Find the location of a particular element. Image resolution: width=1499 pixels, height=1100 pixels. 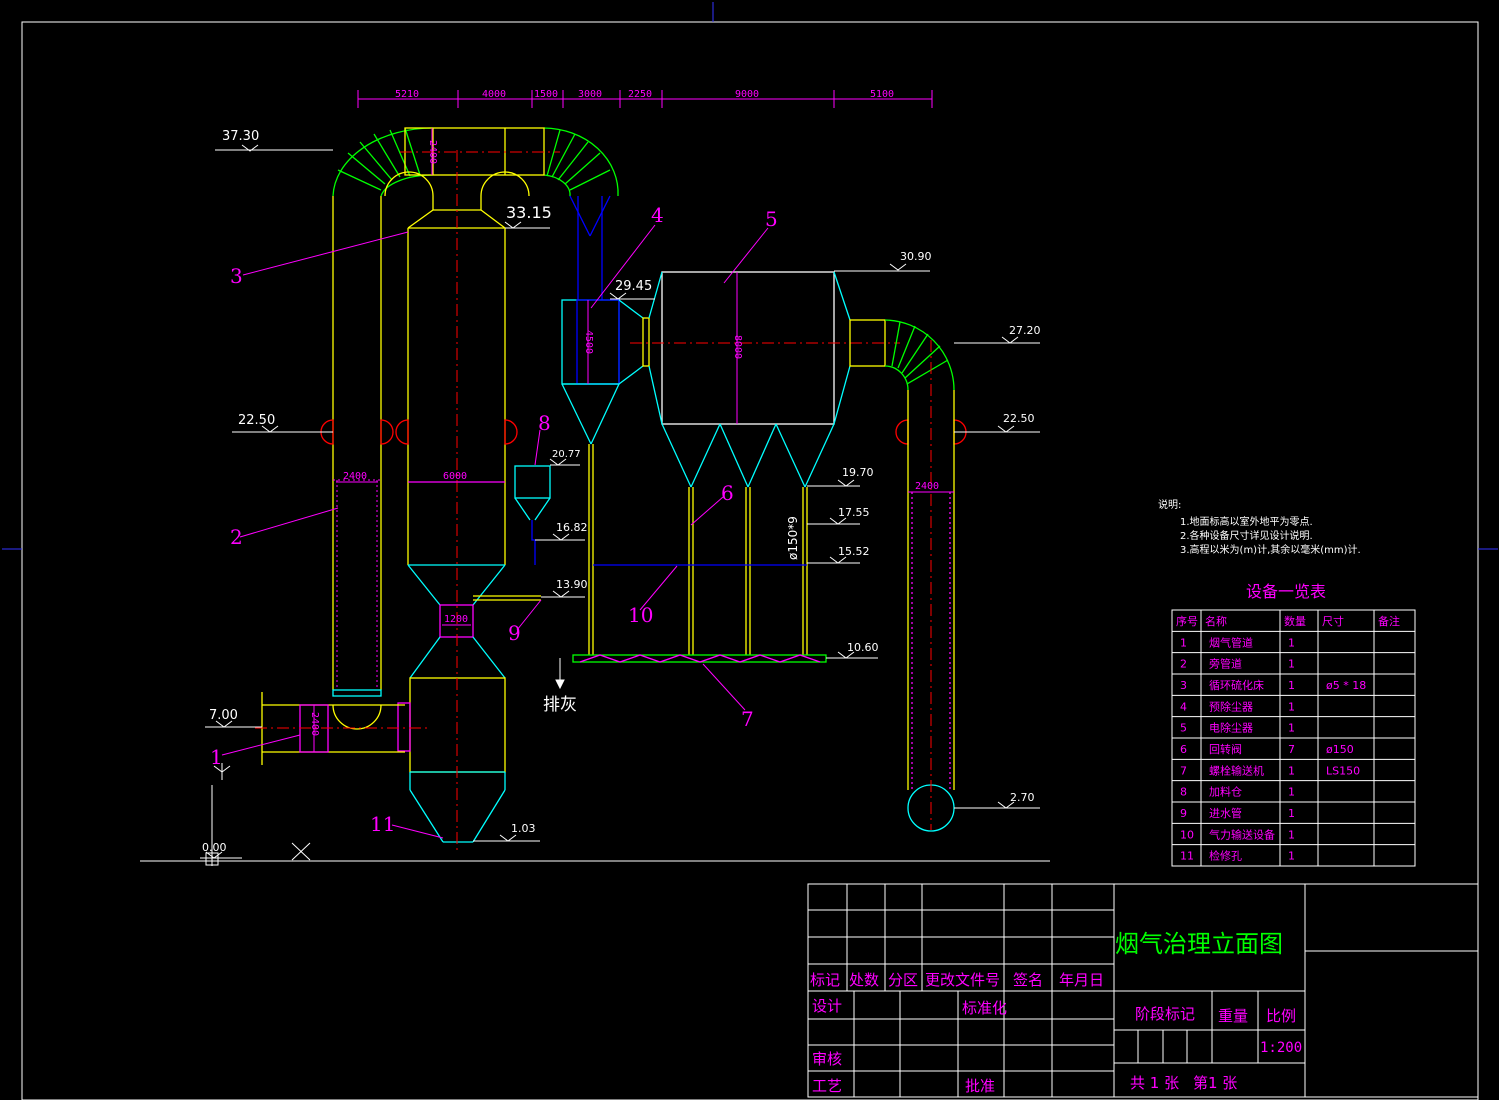

notes-line-2: 2.各种设备尺寸详见设计说明. is located at coordinates (1246, 535).